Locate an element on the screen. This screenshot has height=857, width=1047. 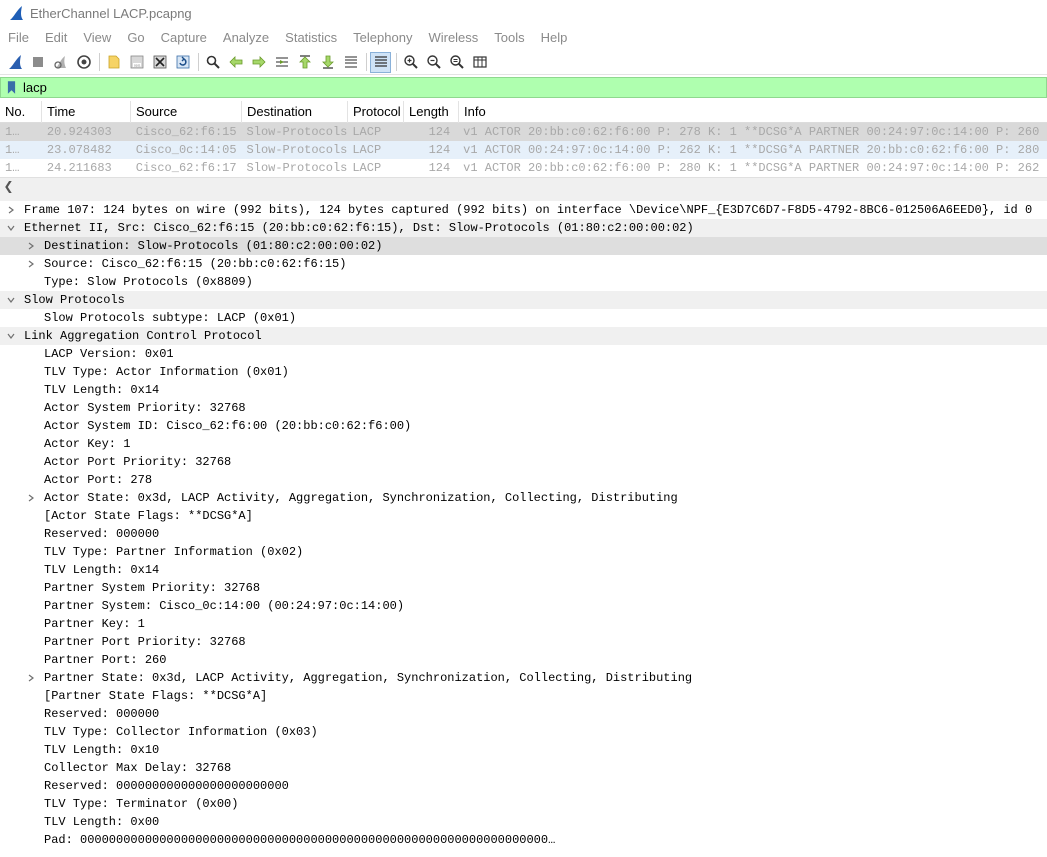
toolbar-separator is located at coordinates (198, 62).